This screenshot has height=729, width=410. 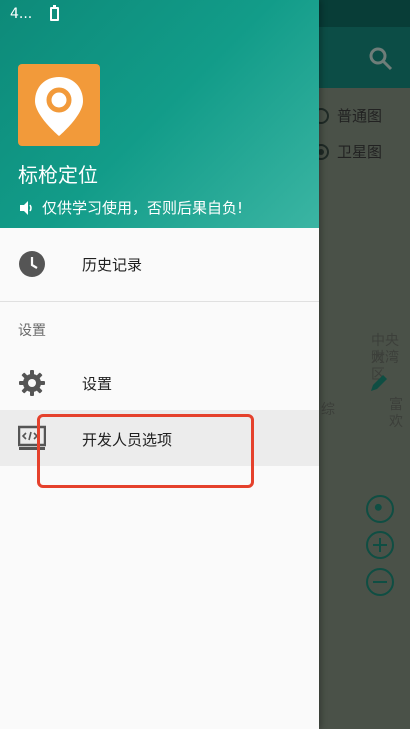 I want to click on zoom-in-icon, so click(x=380, y=545).